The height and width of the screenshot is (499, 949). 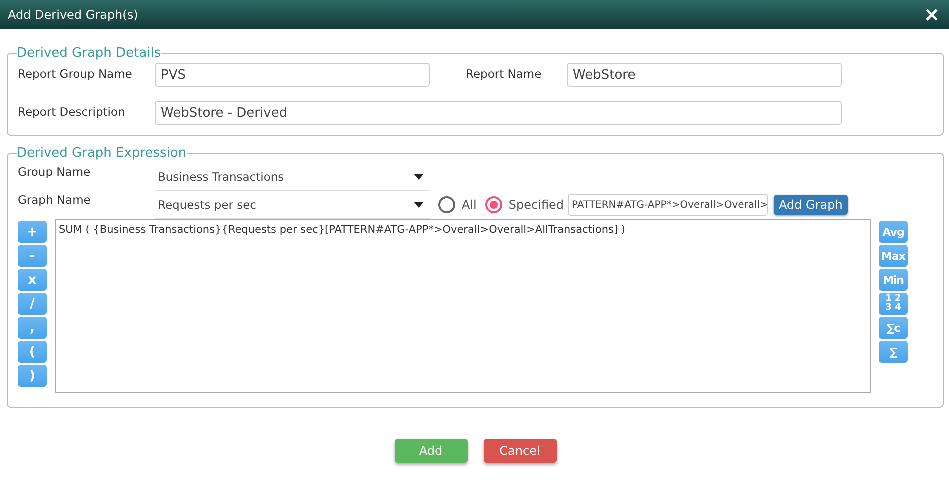 What do you see at coordinates (102, 153) in the screenshot?
I see `section-legend: Derived Graph Expression` at bounding box center [102, 153].